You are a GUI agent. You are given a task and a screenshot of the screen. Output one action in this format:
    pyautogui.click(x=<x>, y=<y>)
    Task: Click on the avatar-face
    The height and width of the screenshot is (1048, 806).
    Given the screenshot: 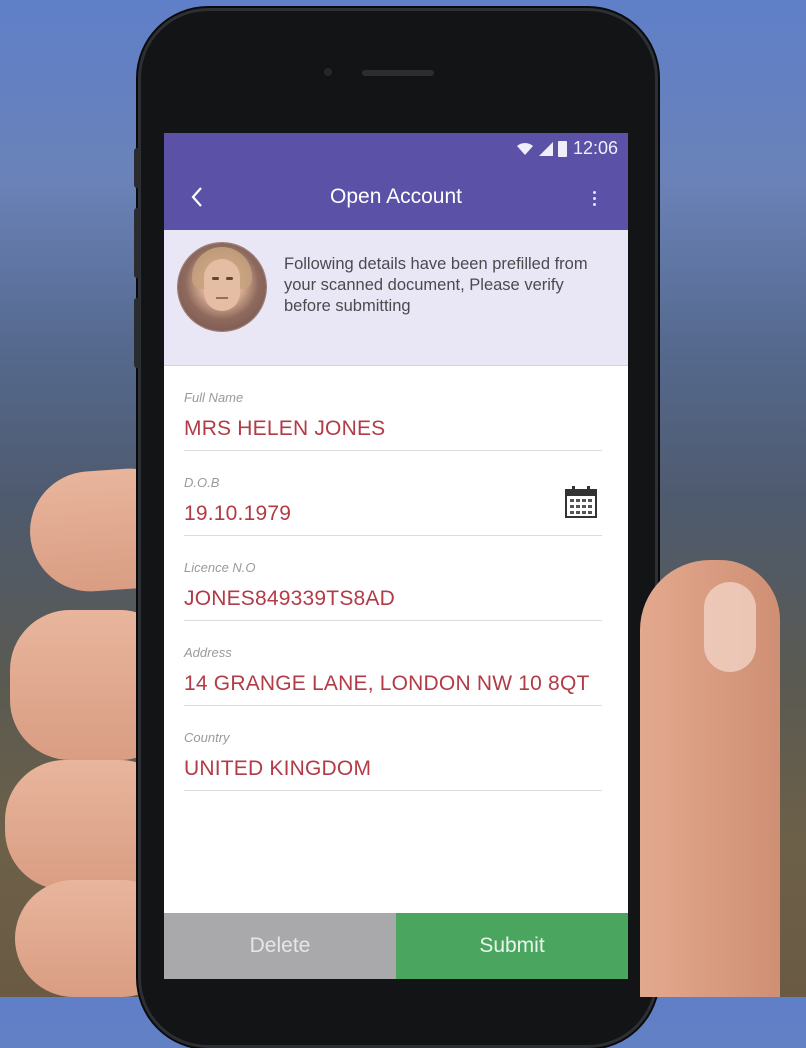 What is the action you would take?
    pyautogui.click(x=222, y=285)
    